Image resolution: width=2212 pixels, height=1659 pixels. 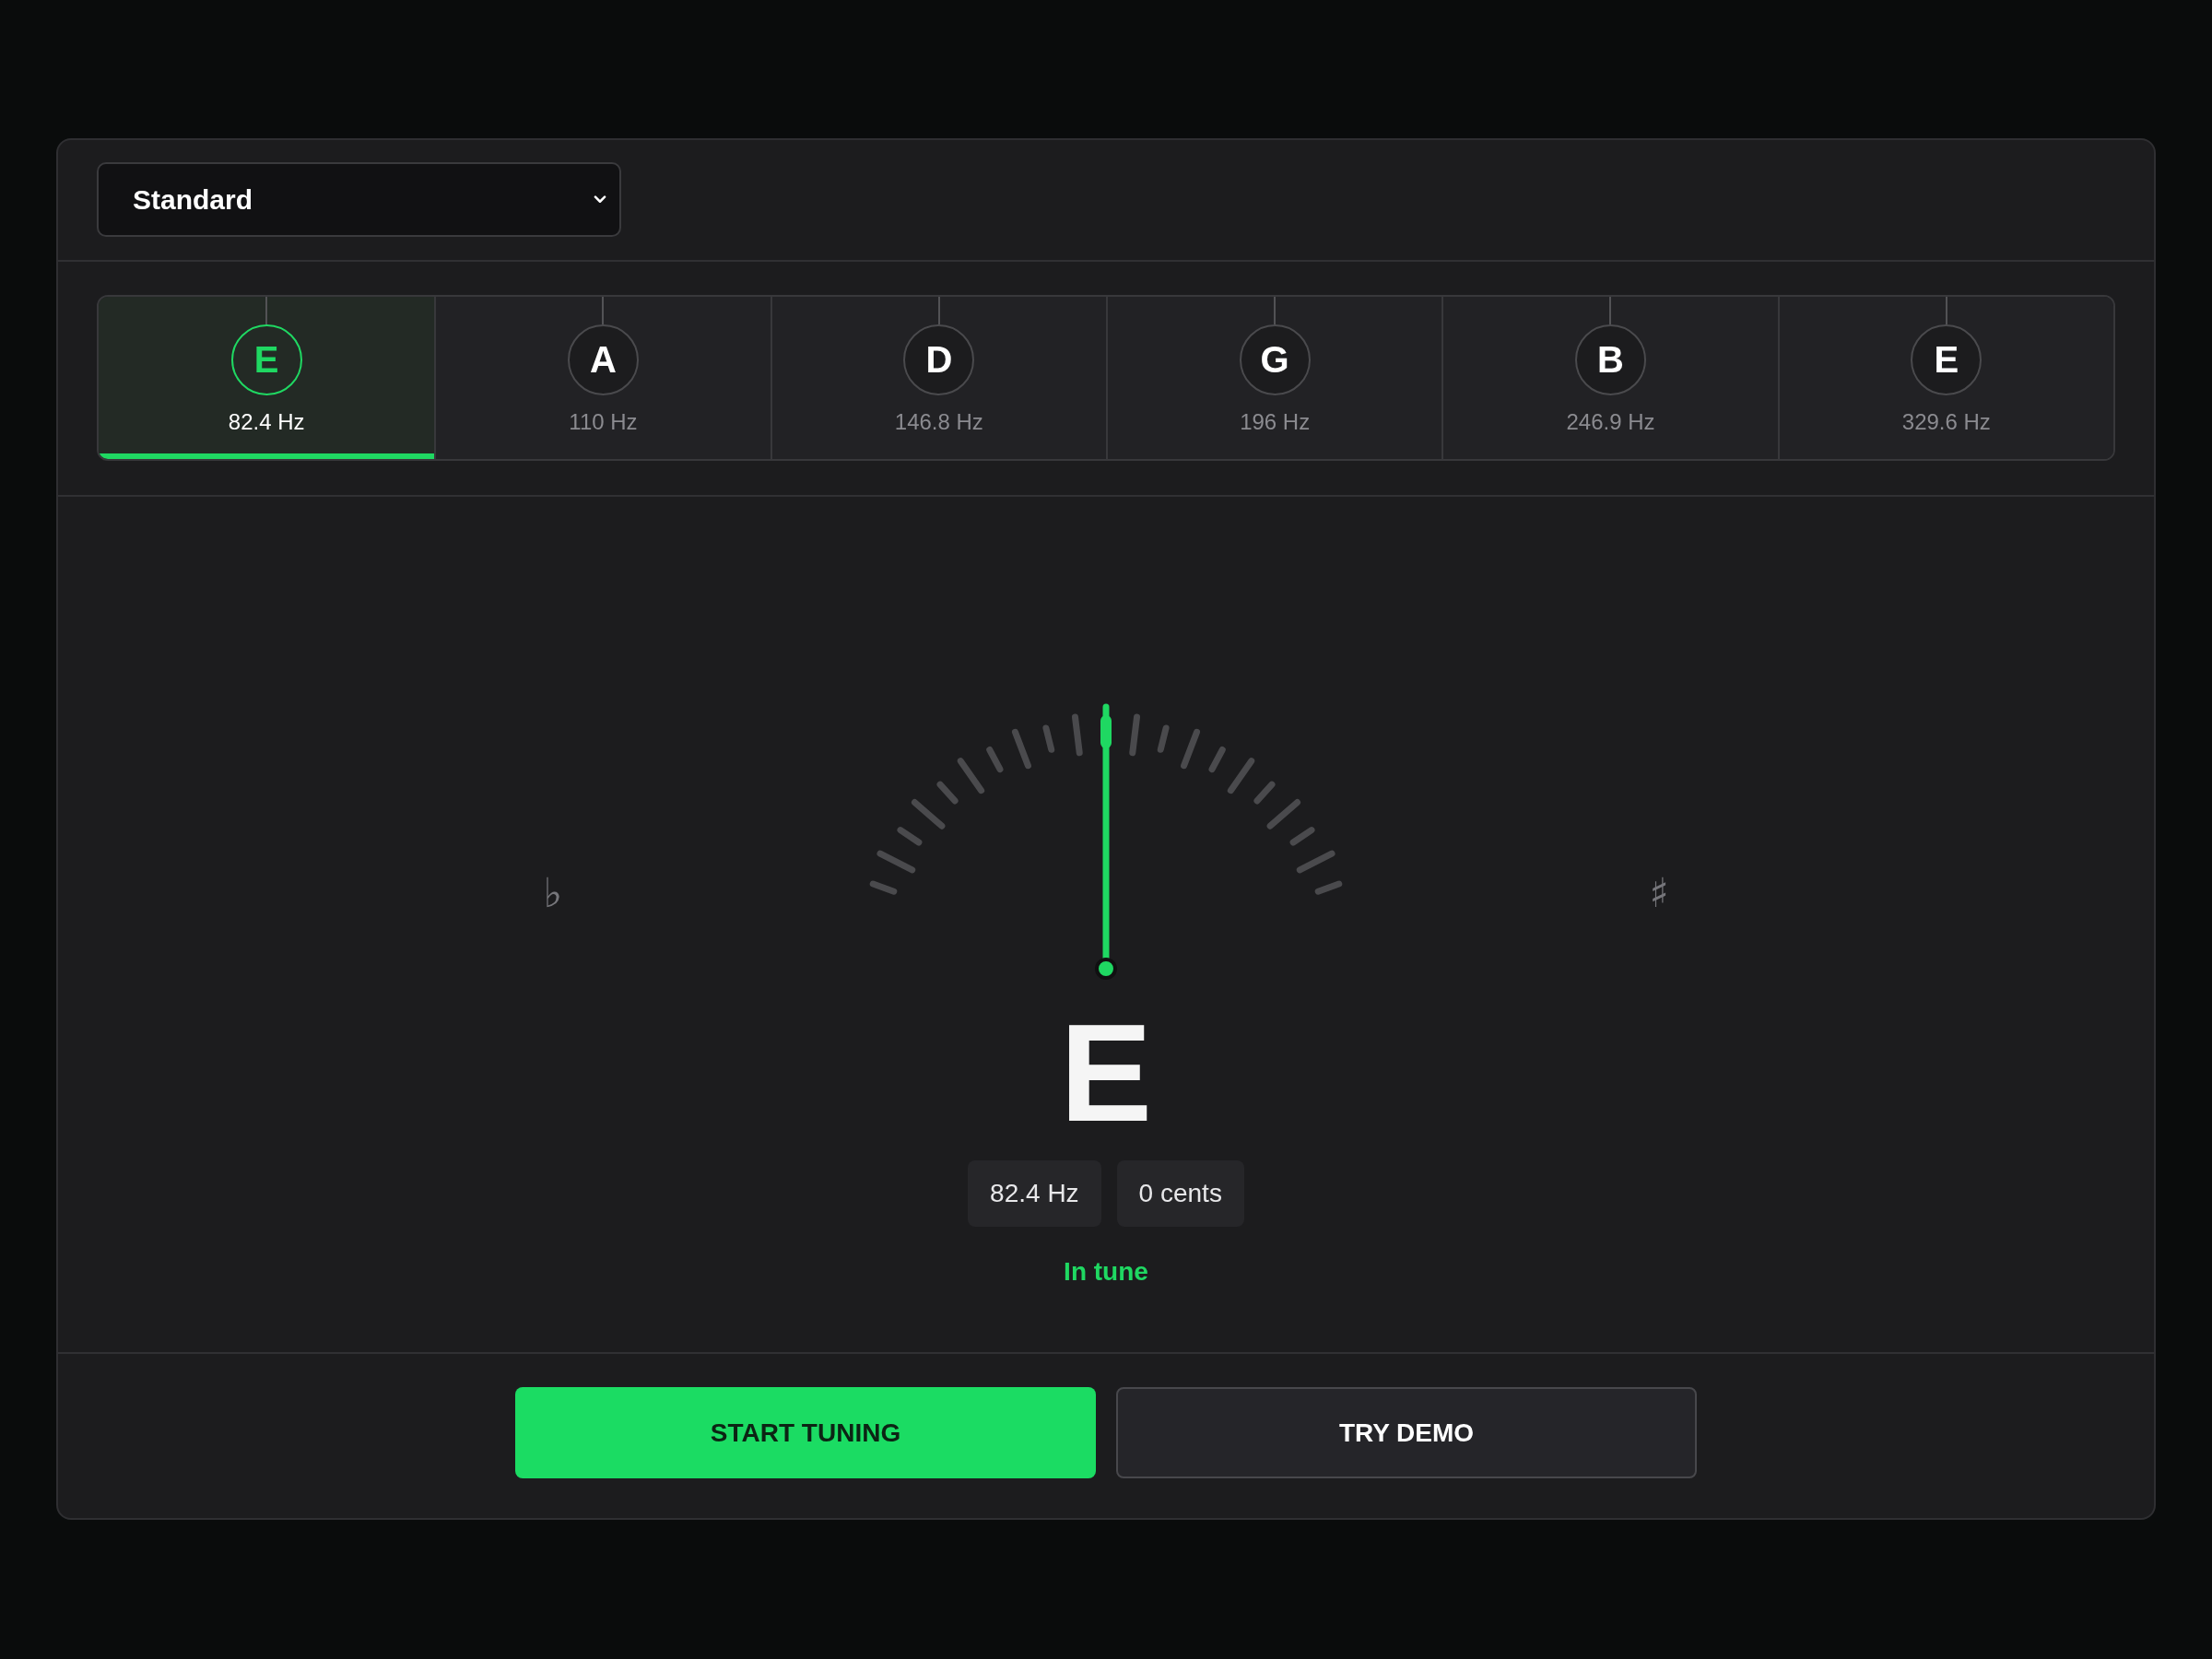 I want to click on string-tab: A 110 Hz, so click(x=602, y=378).